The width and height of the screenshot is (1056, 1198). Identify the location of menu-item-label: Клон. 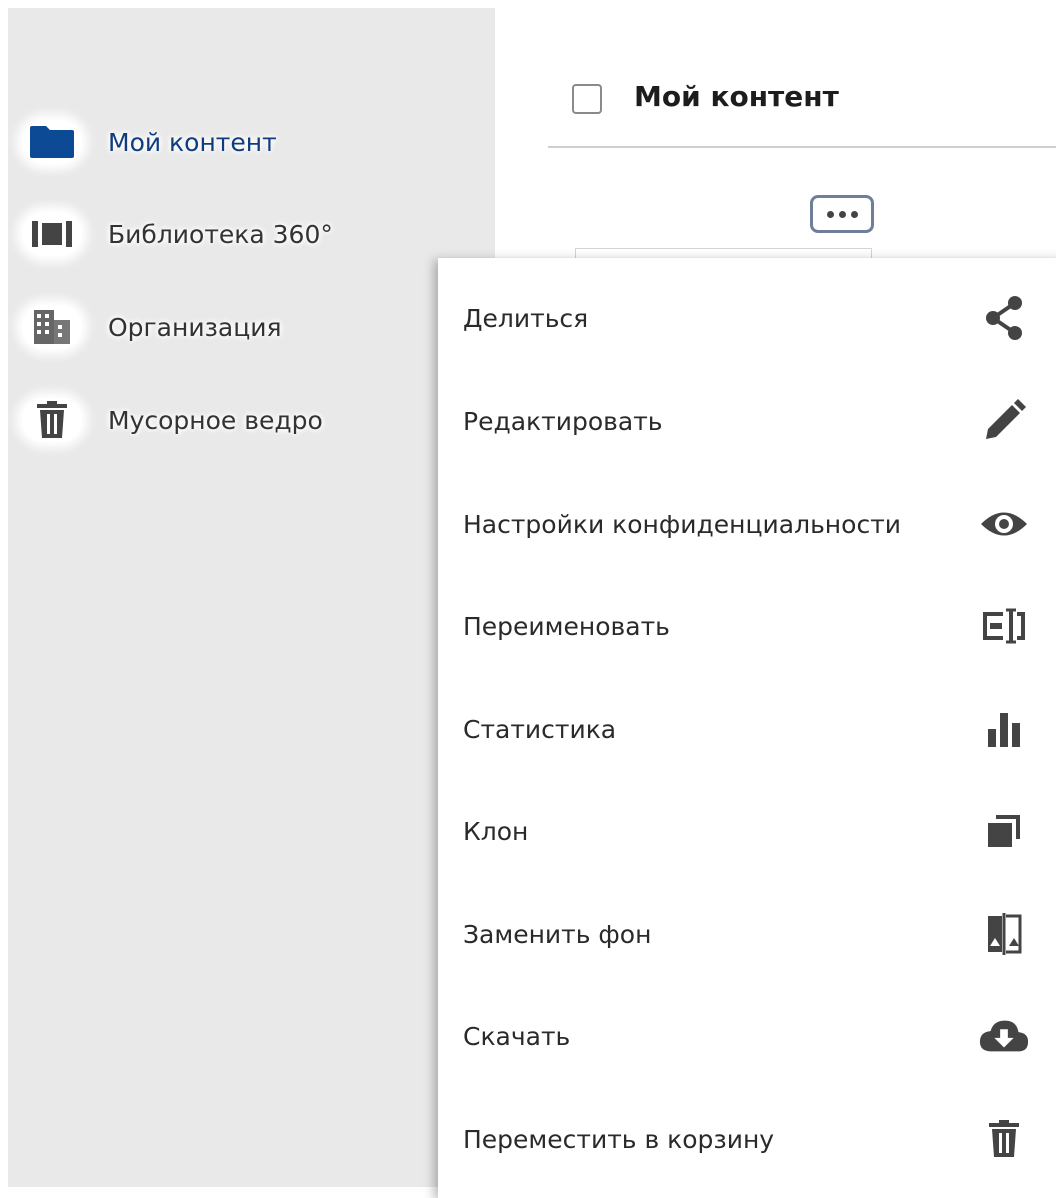
(496, 831).